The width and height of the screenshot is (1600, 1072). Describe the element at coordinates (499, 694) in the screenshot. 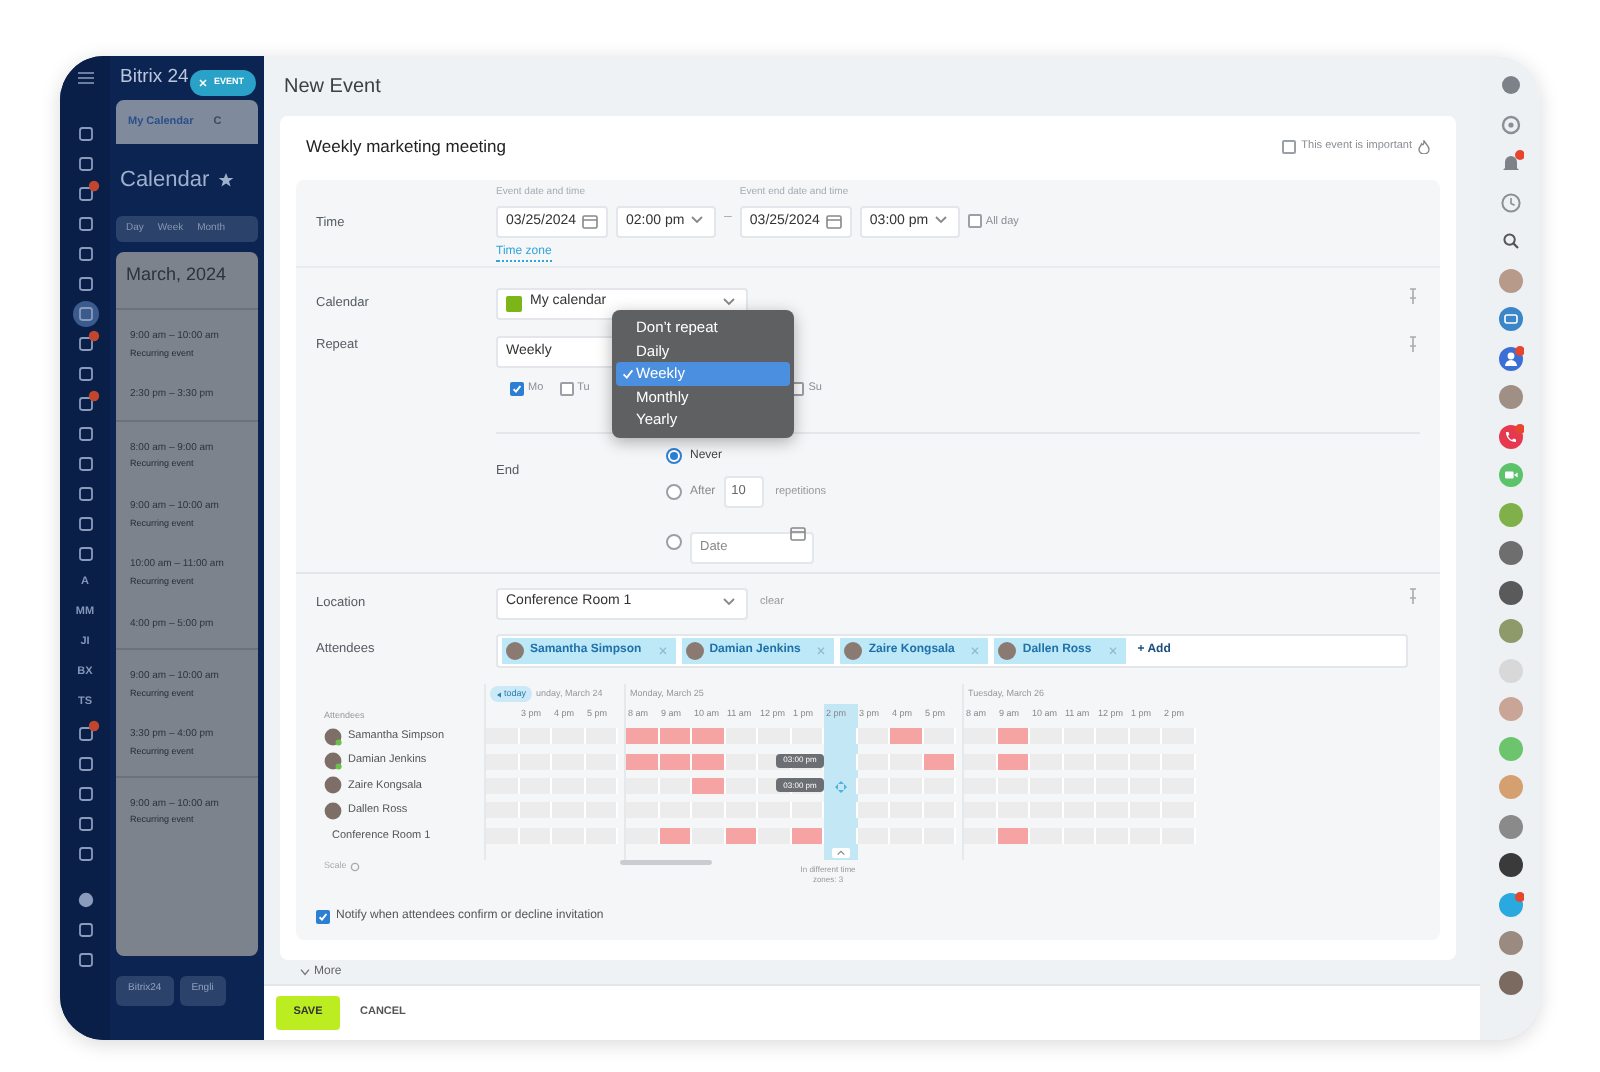

I see `arrow-left-icon` at that location.